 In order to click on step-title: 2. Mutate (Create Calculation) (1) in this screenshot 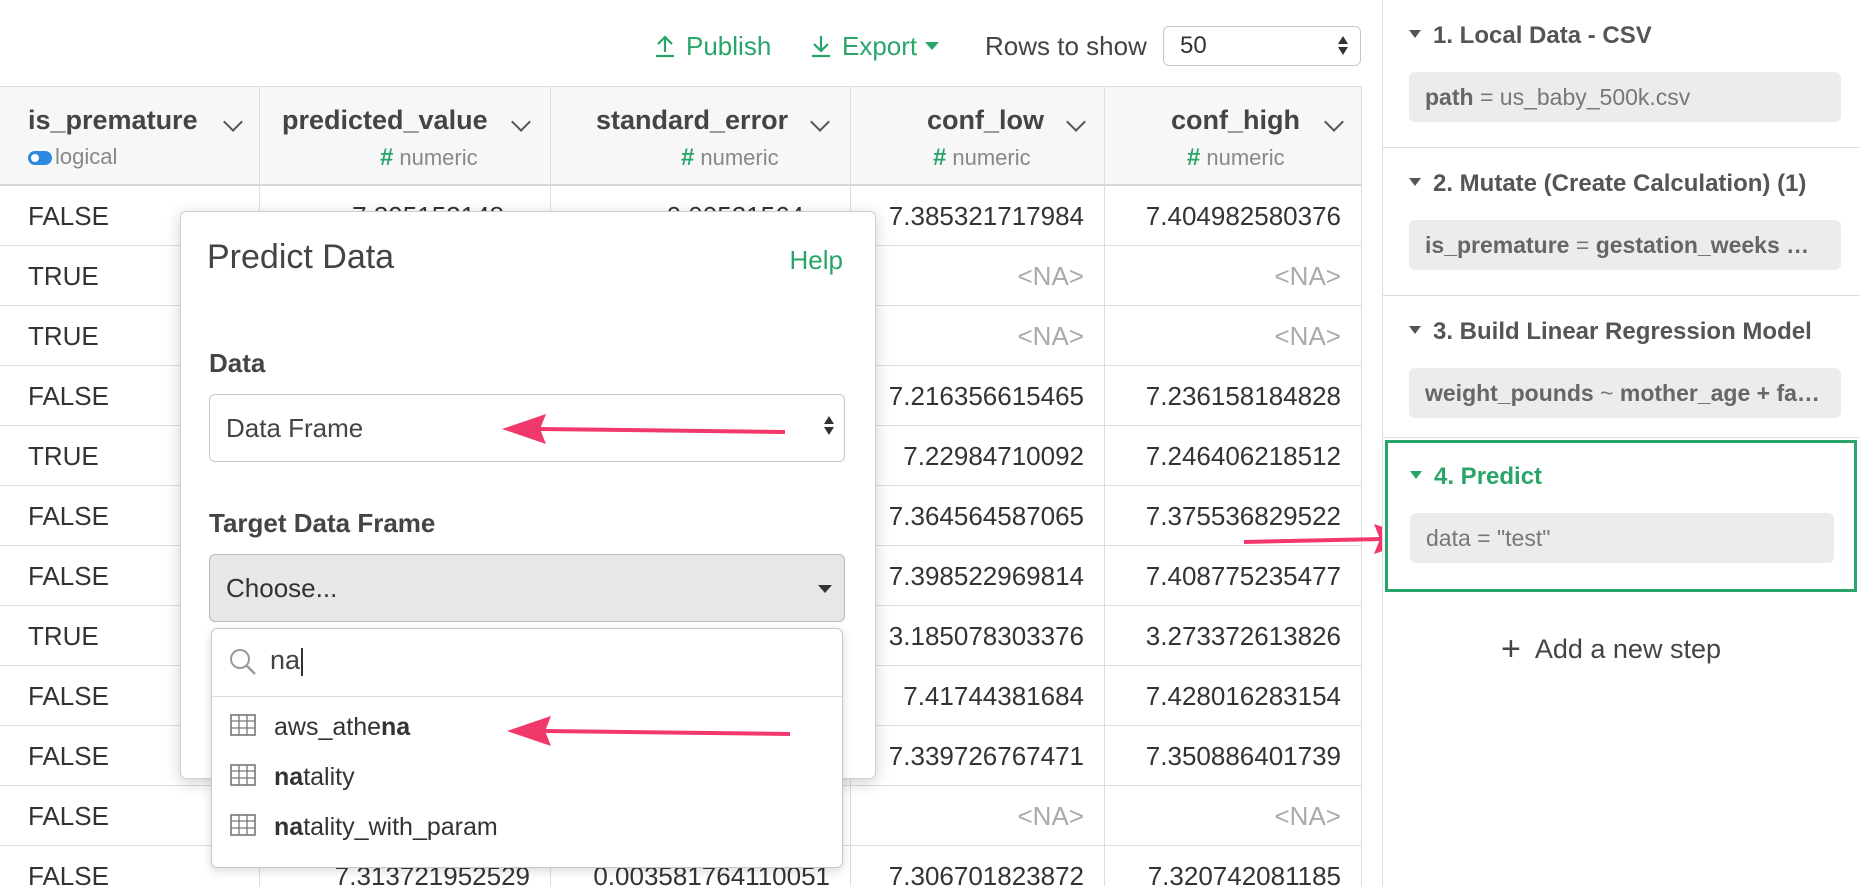, I will do `click(1607, 184)`.